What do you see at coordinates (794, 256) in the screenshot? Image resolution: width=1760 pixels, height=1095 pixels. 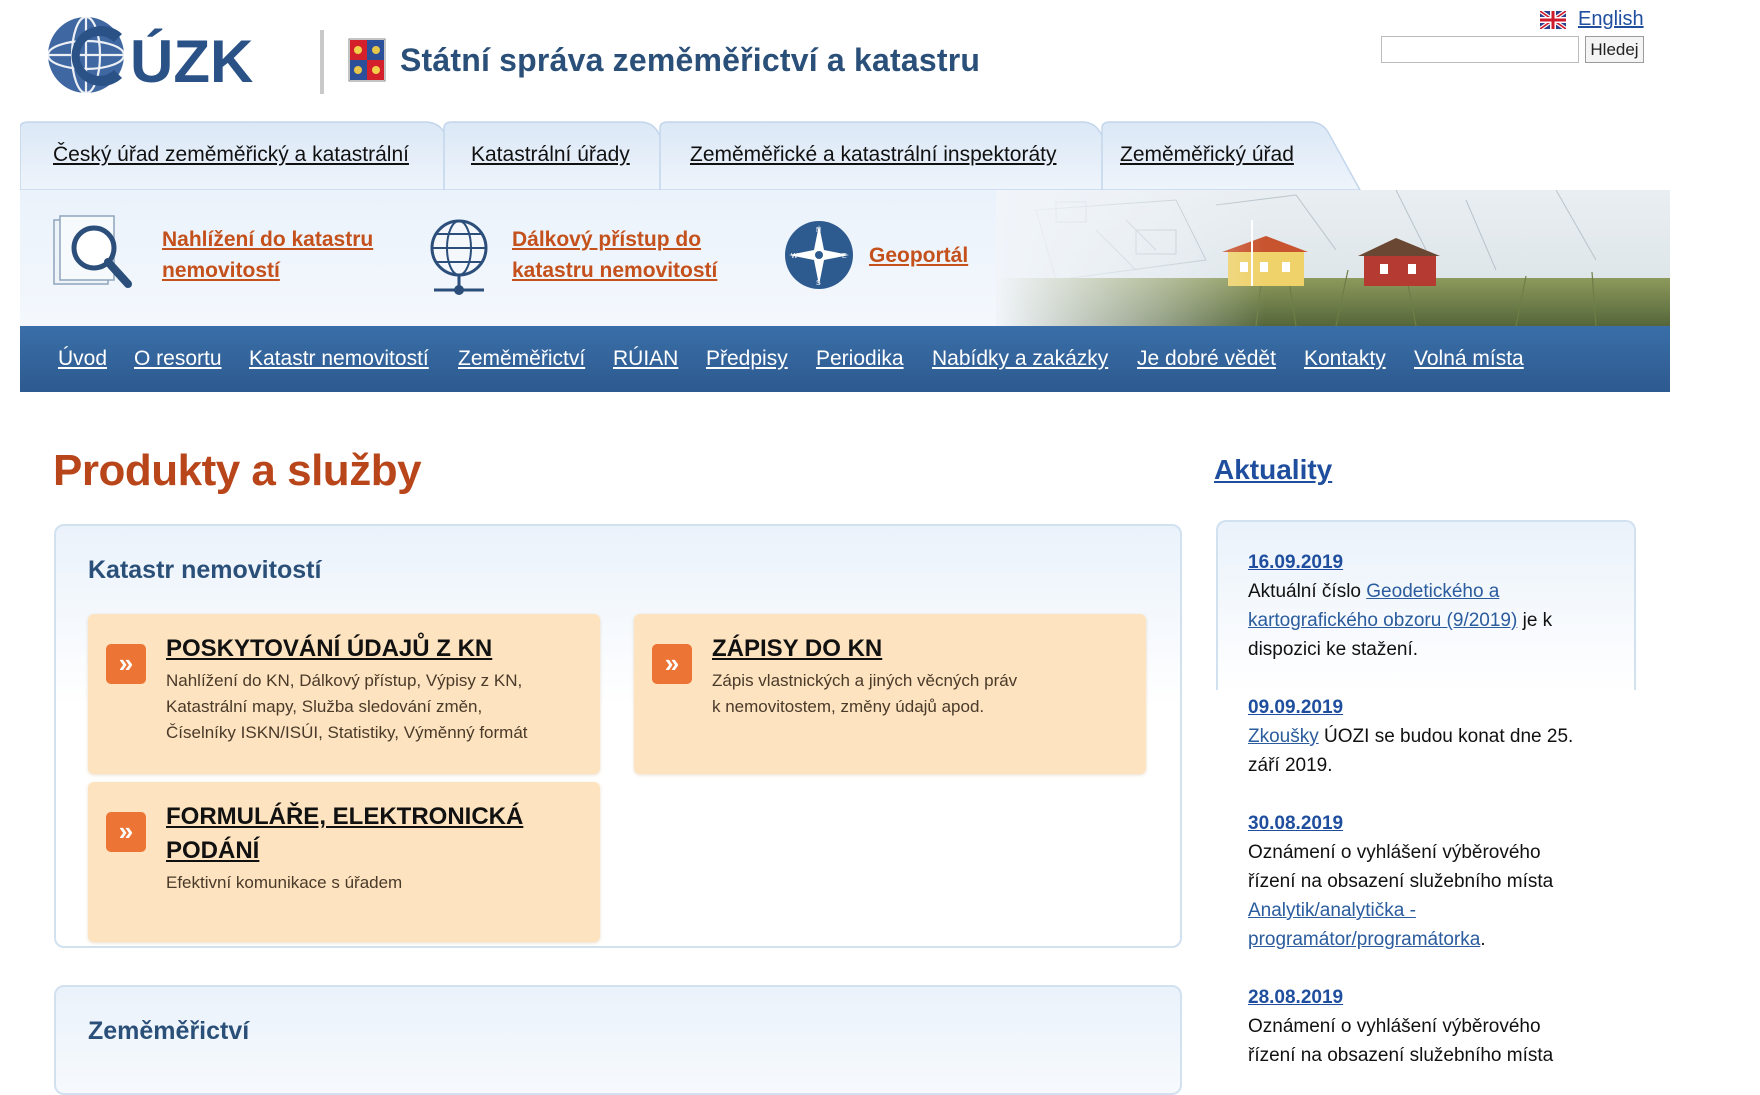 I see `svg-text: W` at bounding box center [794, 256].